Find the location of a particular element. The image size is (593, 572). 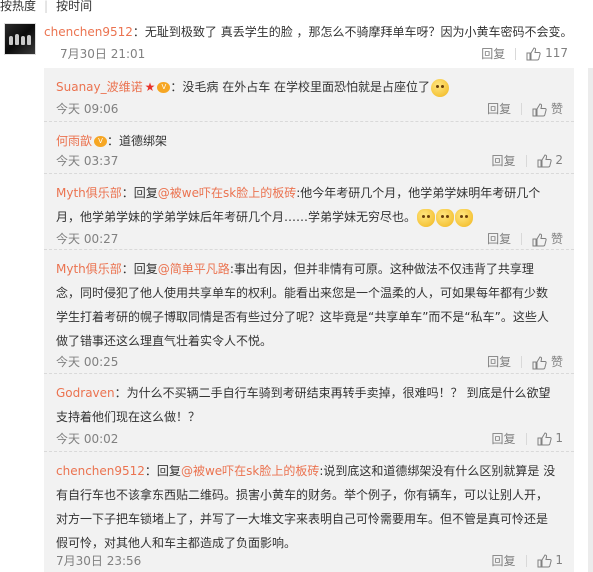

comment-time: 7月30日 21:01 is located at coordinates (103, 54).